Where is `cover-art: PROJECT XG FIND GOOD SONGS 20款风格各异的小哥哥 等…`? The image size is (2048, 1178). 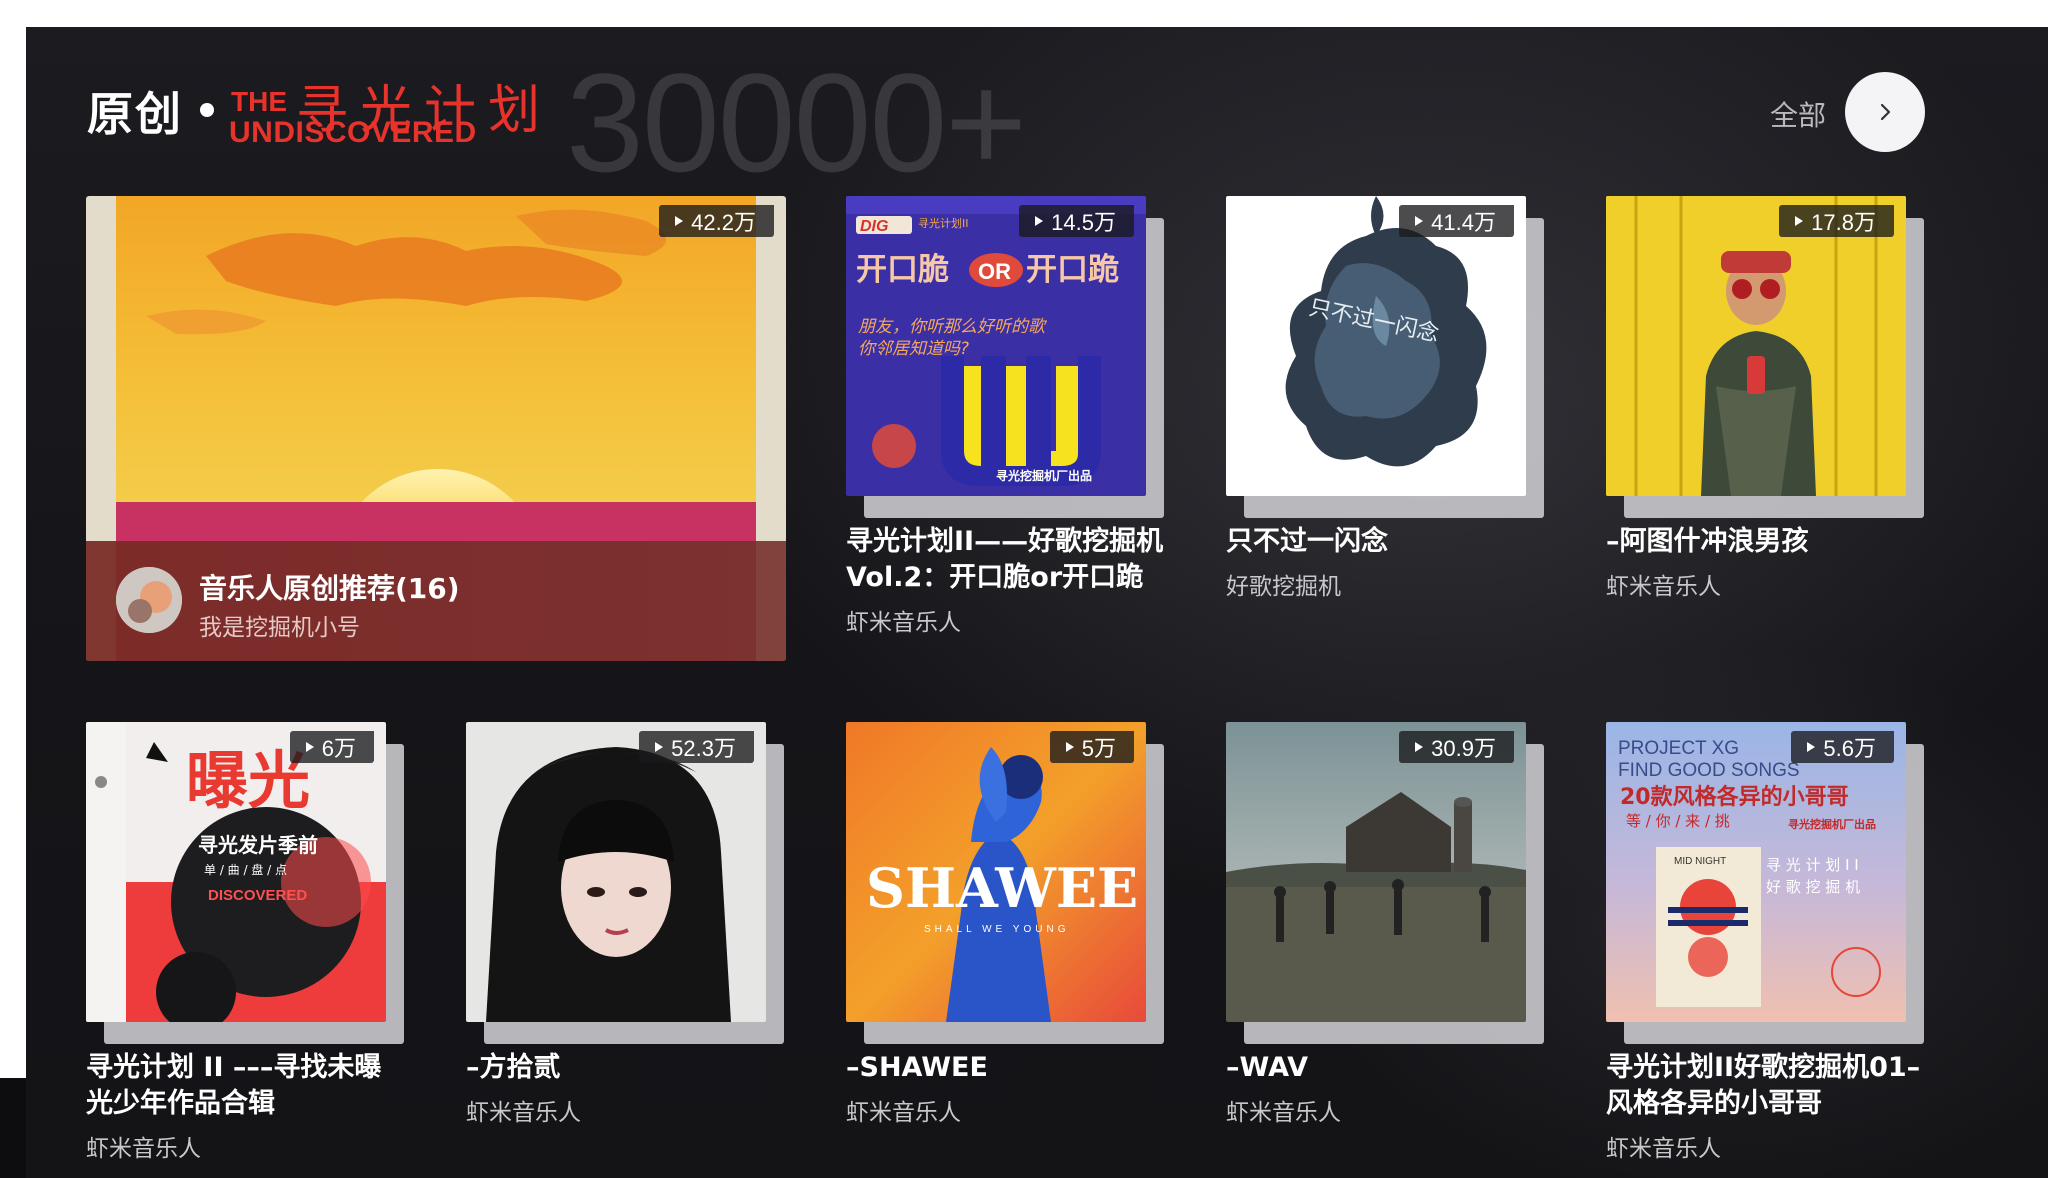
cover-art: PROJECT XG FIND GOOD SONGS 20款风格各异的小哥哥 等… is located at coordinates (1756, 872).